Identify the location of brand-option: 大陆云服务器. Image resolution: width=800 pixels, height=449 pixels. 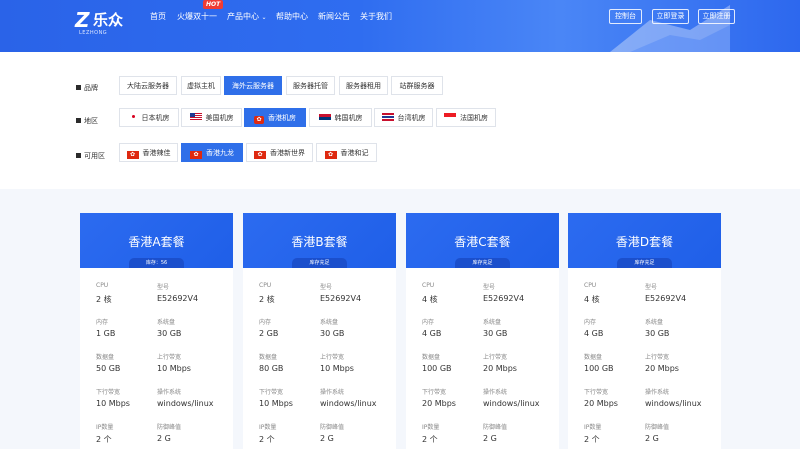
(148, 85).